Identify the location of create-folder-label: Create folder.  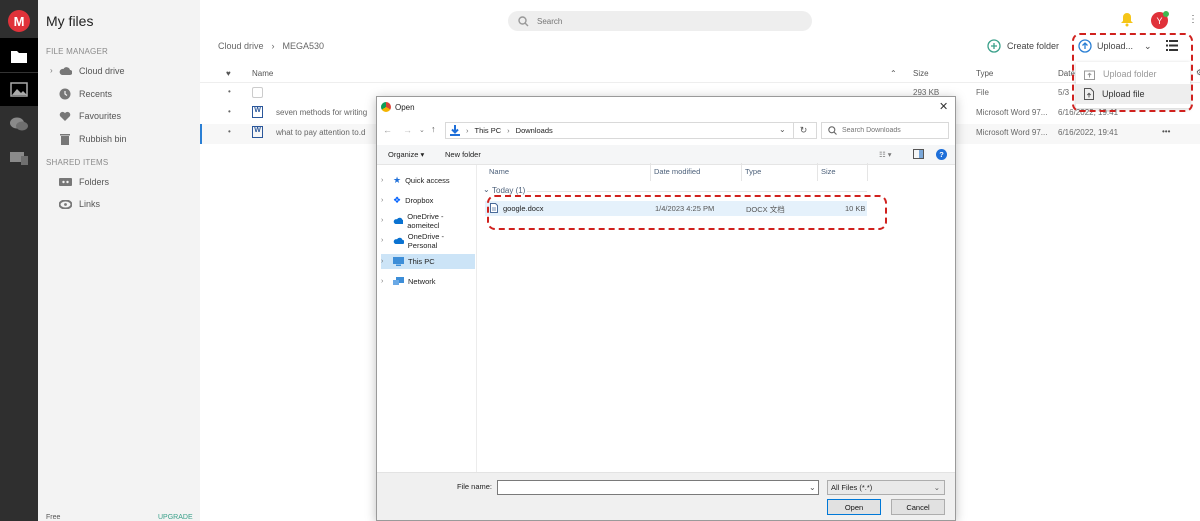
(1033, 46).